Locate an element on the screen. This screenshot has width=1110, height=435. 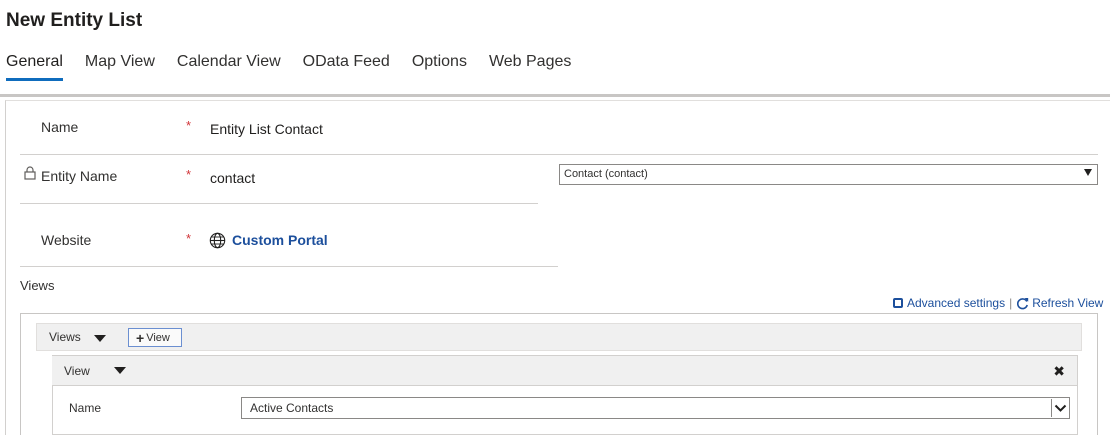
globe-icon is located at coordinates (217, 240).